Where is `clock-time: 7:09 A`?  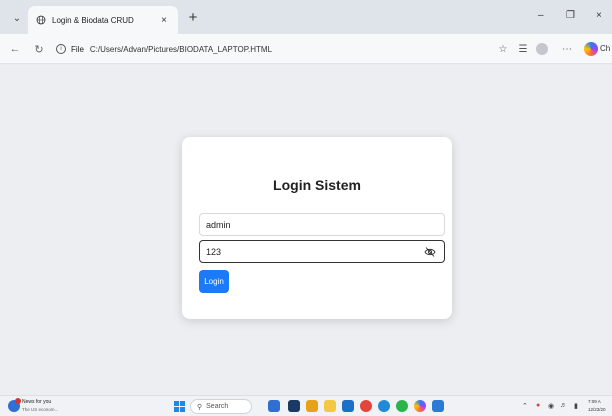 clock-time: 7:09 A is located at coordinates (594, 401).